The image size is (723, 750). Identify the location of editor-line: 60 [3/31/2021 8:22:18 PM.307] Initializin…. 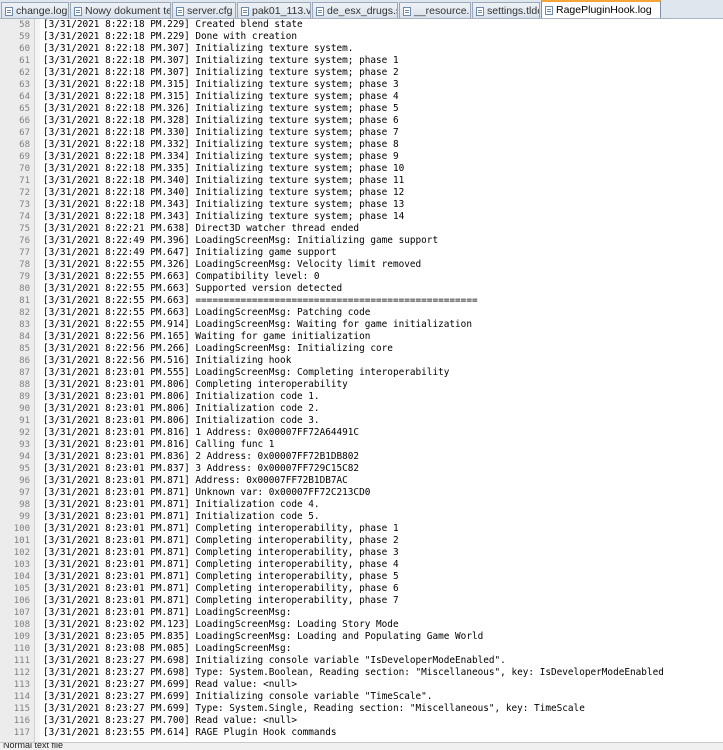
(361, 49).